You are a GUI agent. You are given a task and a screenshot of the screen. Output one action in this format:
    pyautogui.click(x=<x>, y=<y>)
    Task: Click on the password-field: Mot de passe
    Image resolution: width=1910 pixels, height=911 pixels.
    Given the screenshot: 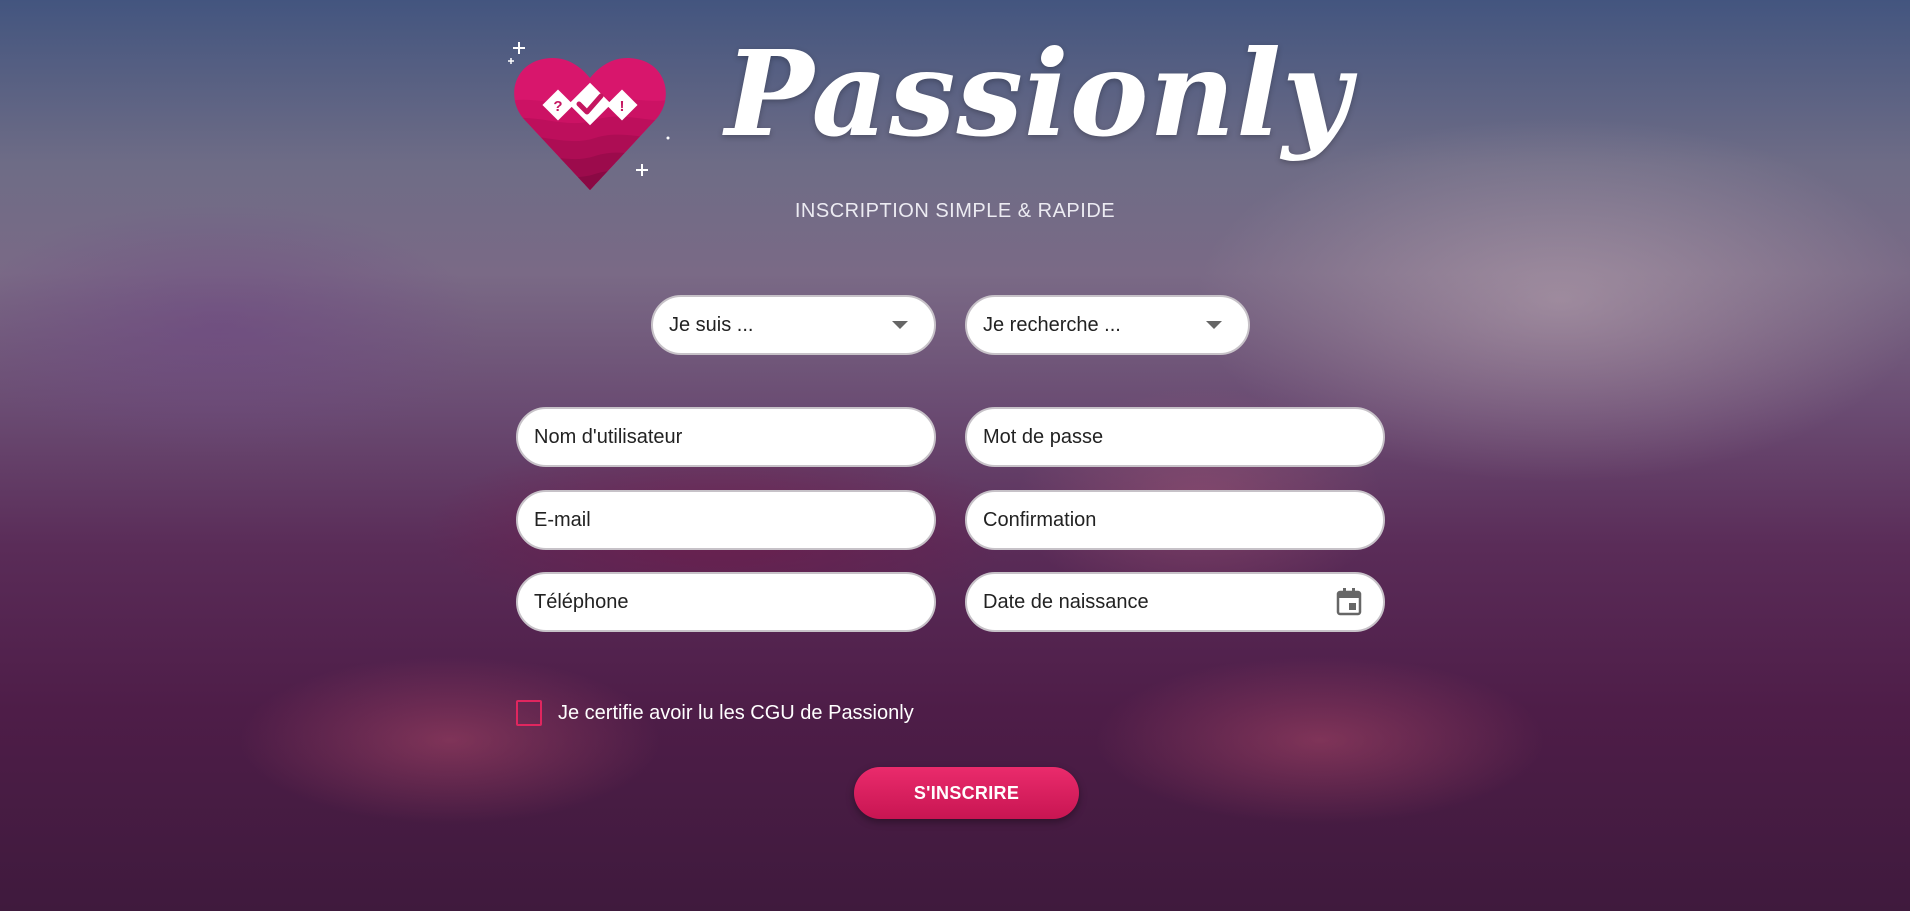 What is the action you would take?
    pyautogui.click(x=1175, y=437)
    